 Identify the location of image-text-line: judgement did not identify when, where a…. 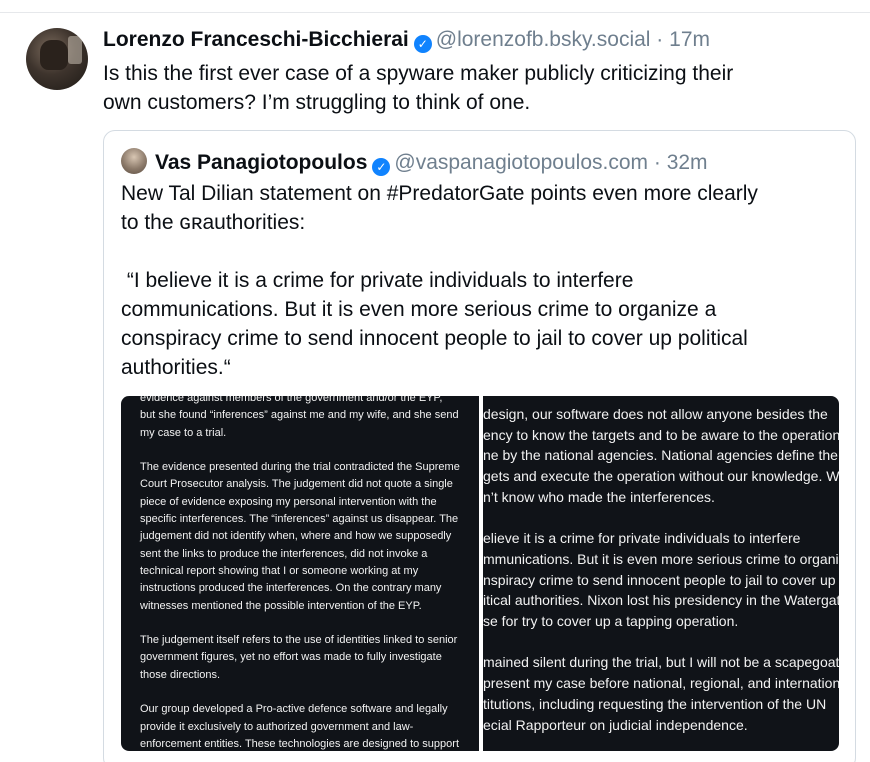
(296, 536).